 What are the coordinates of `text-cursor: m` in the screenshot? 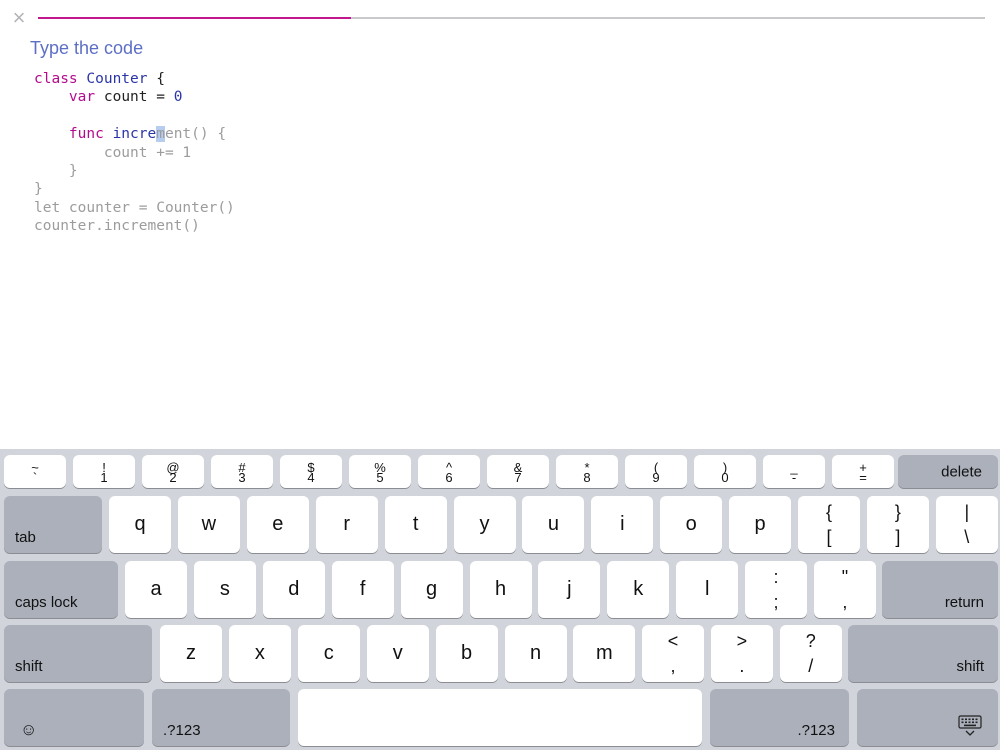 It's located at (160, 134).